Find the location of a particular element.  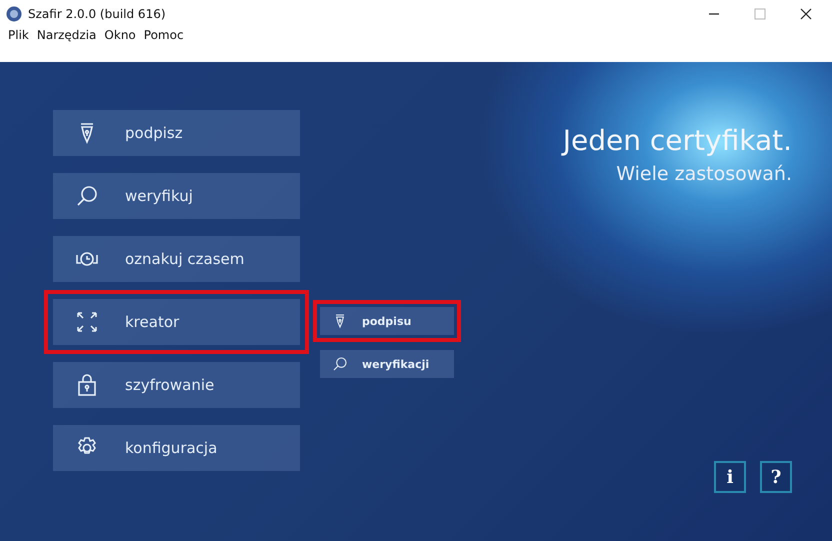

subheadline: Wiele zastosowań. is located at coordinates (704, 174).